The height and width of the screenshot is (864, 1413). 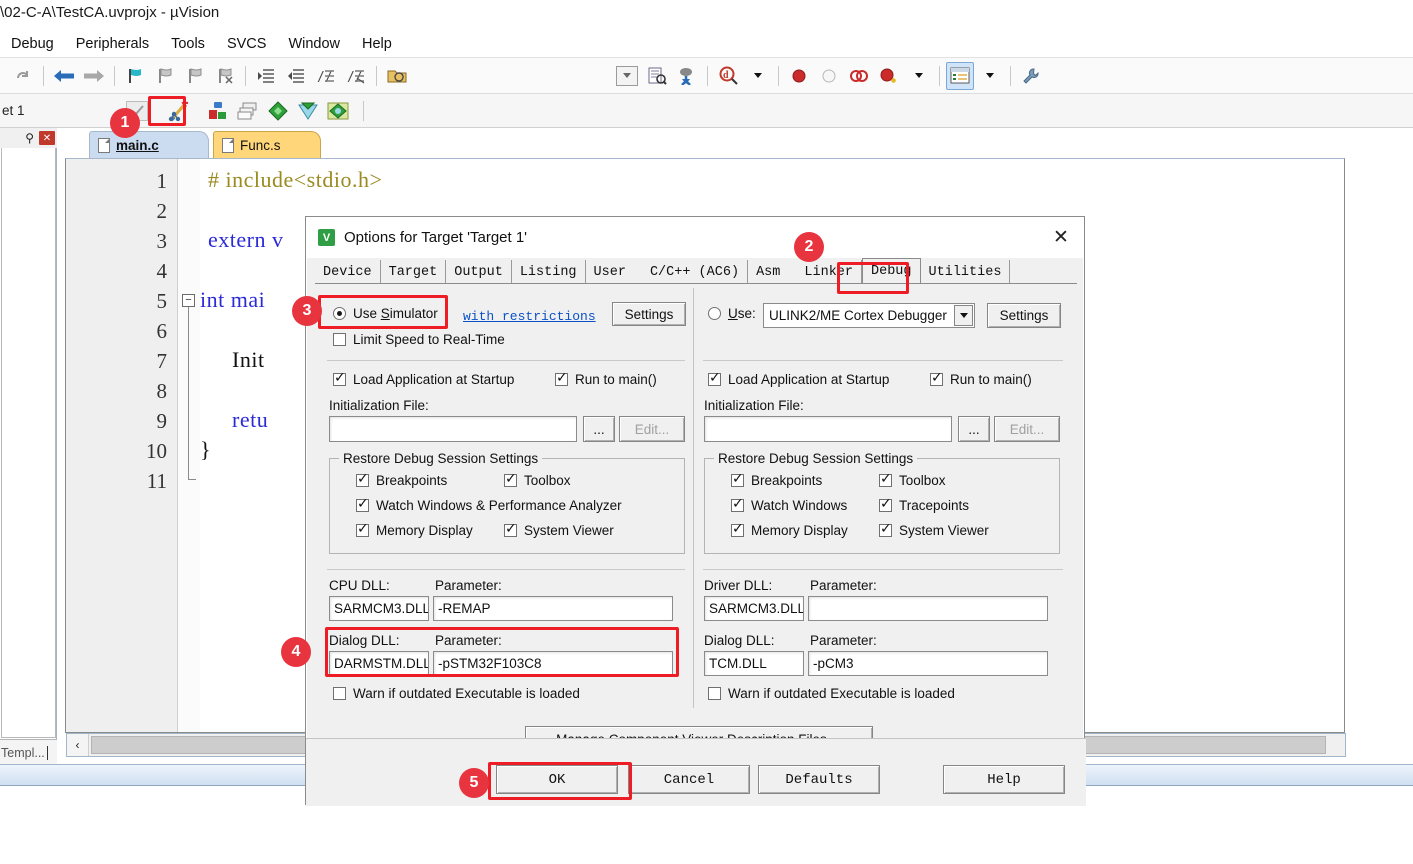 What do you see at coordinates (831, 693) in the screenshot?
I see `warn-outdated-checkbox-right: Warn if outdated Executable is loaded` at bounding box center [831, 693].